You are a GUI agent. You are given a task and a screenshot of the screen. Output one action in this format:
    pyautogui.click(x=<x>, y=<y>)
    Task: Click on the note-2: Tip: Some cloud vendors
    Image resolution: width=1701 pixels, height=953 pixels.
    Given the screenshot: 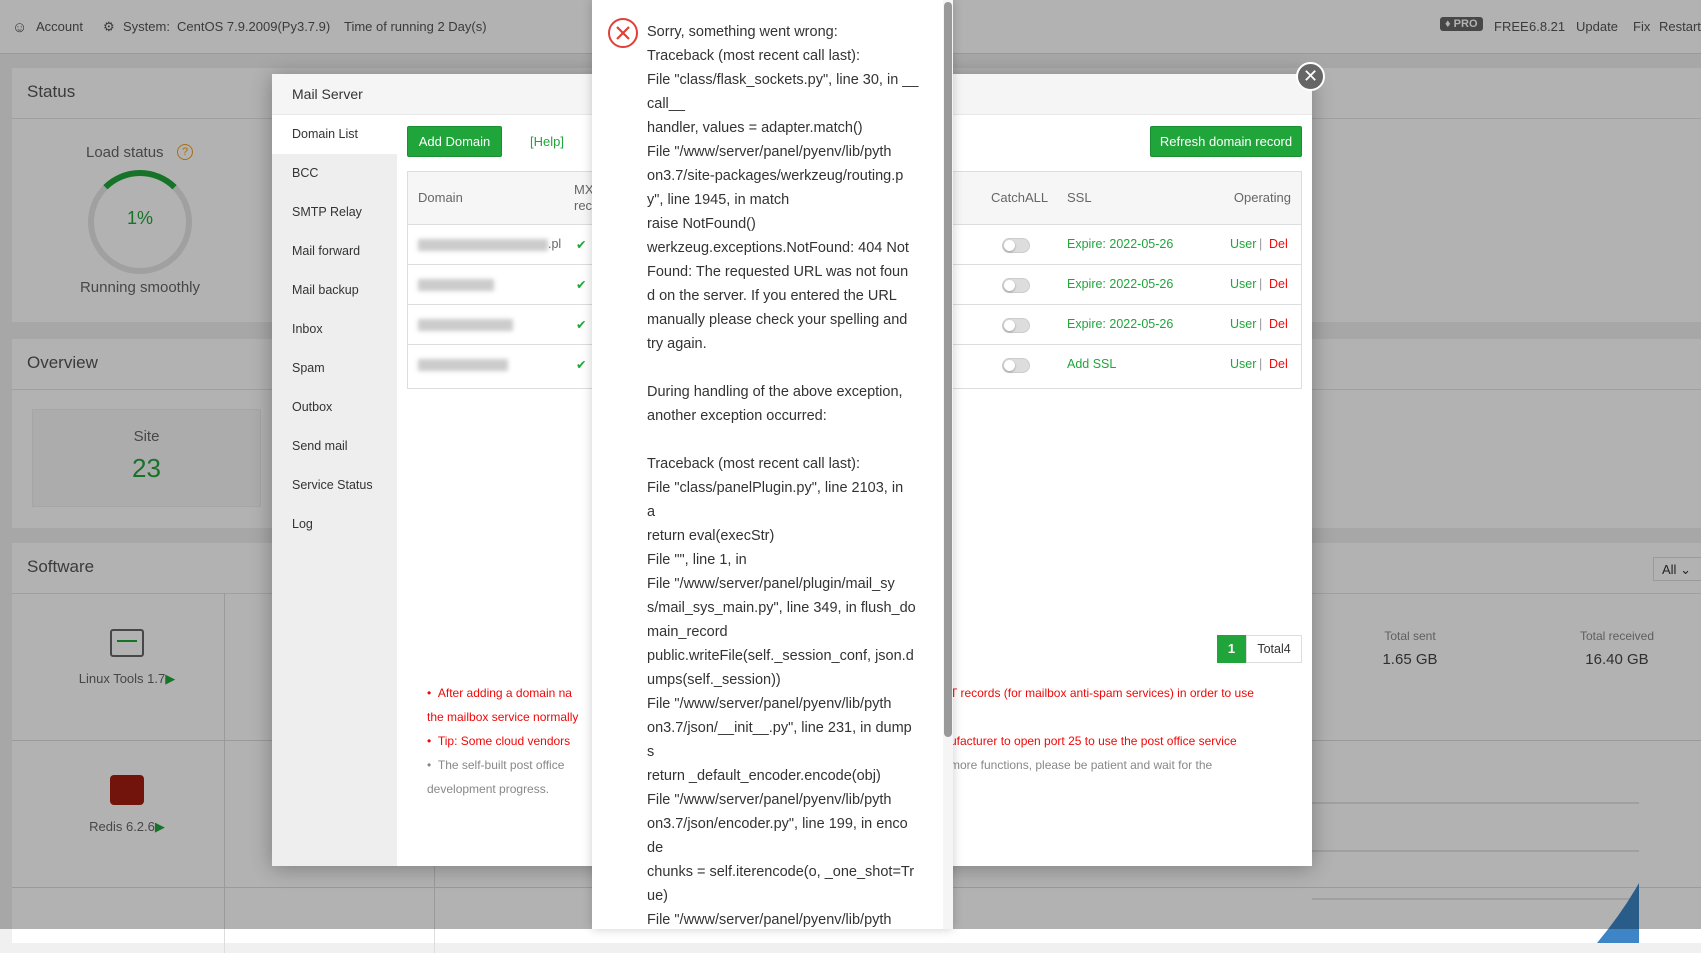 What is the action you would take?
    pyautogui.click(x=504, y=741)
    